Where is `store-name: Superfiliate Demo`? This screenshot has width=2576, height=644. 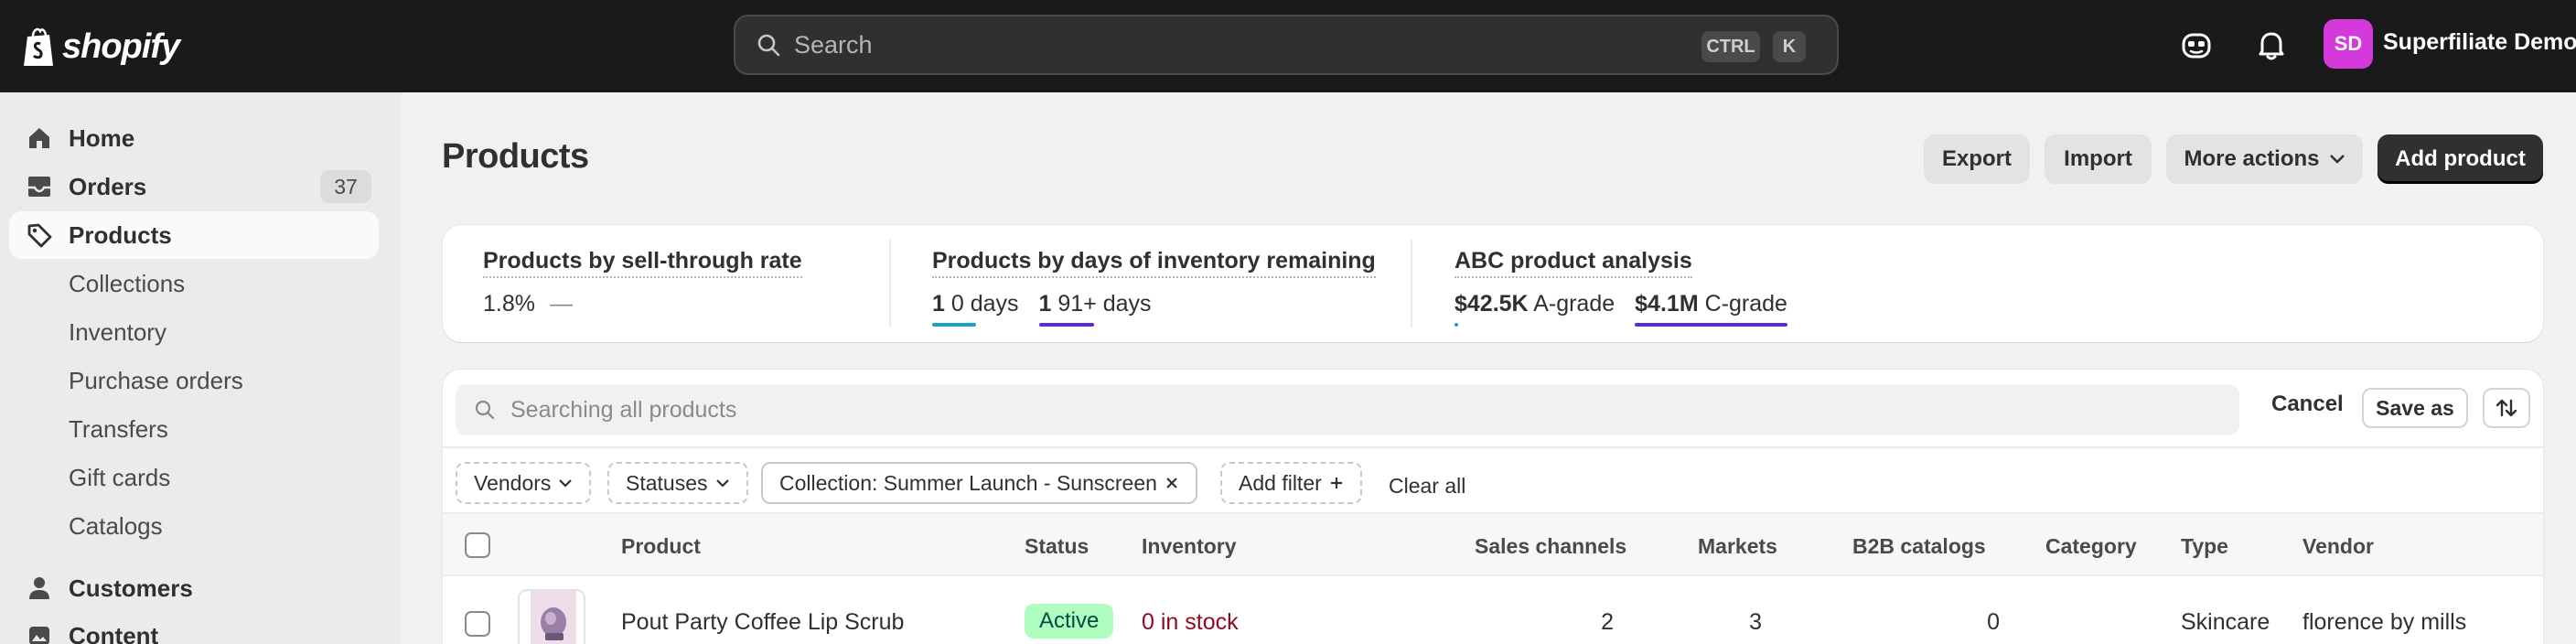 store-name: Superfiliate Demo is located at coordinates (2480, 43).